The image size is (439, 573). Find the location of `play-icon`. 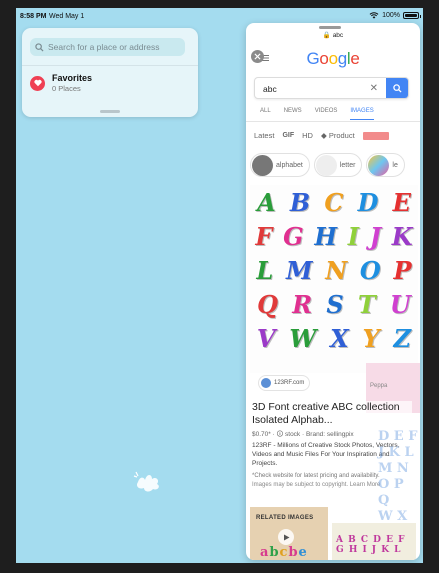

play-icon is located at coordinates (286, 537).